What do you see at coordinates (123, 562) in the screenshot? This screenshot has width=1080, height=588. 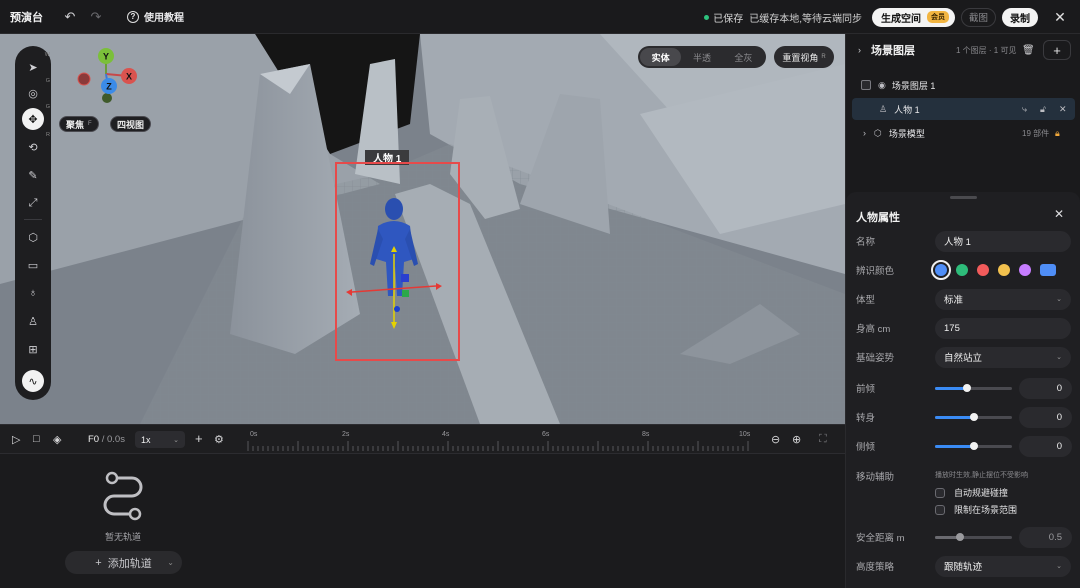 I see `add-track-button: + 添加轨道 ⌄` at bounding box center [123, 562].